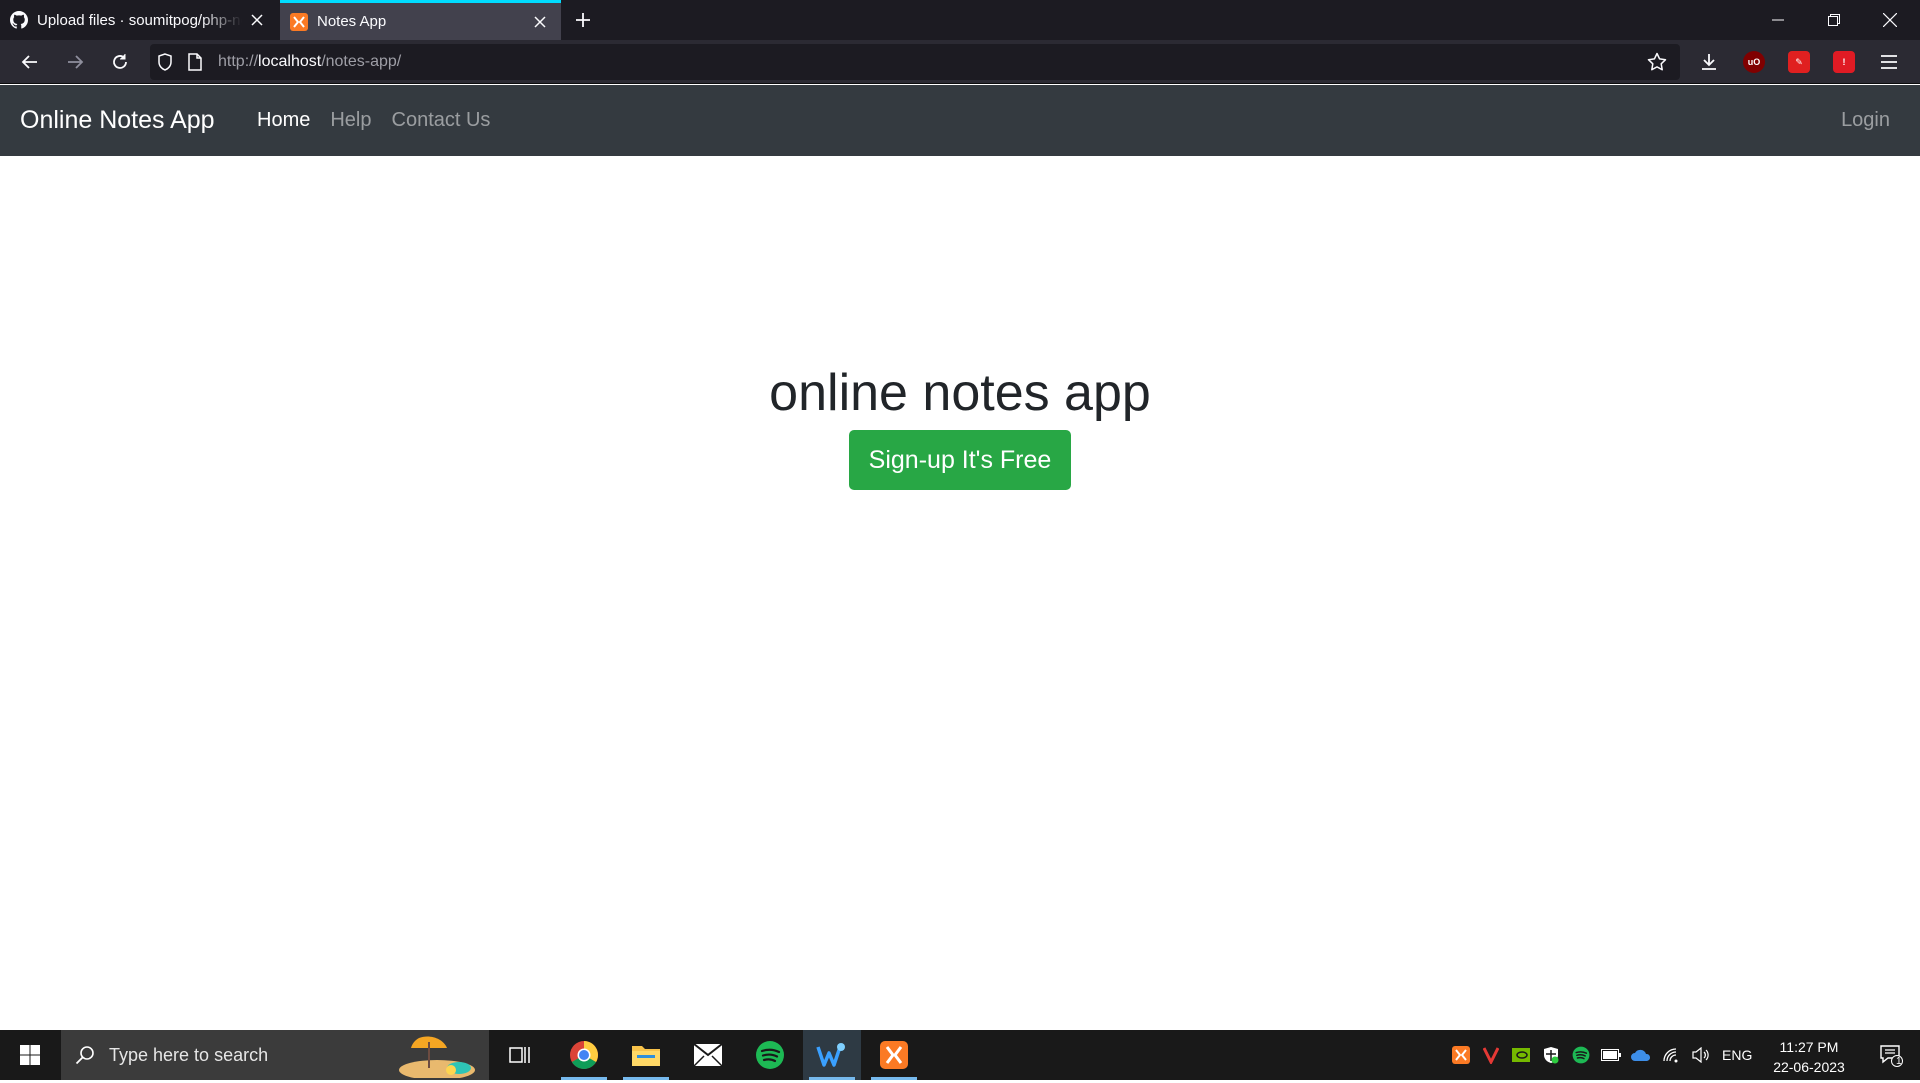  Describe the element at coordinates (1701, 1055) in the screenshot. I see `tray-volume-icon` at that location.